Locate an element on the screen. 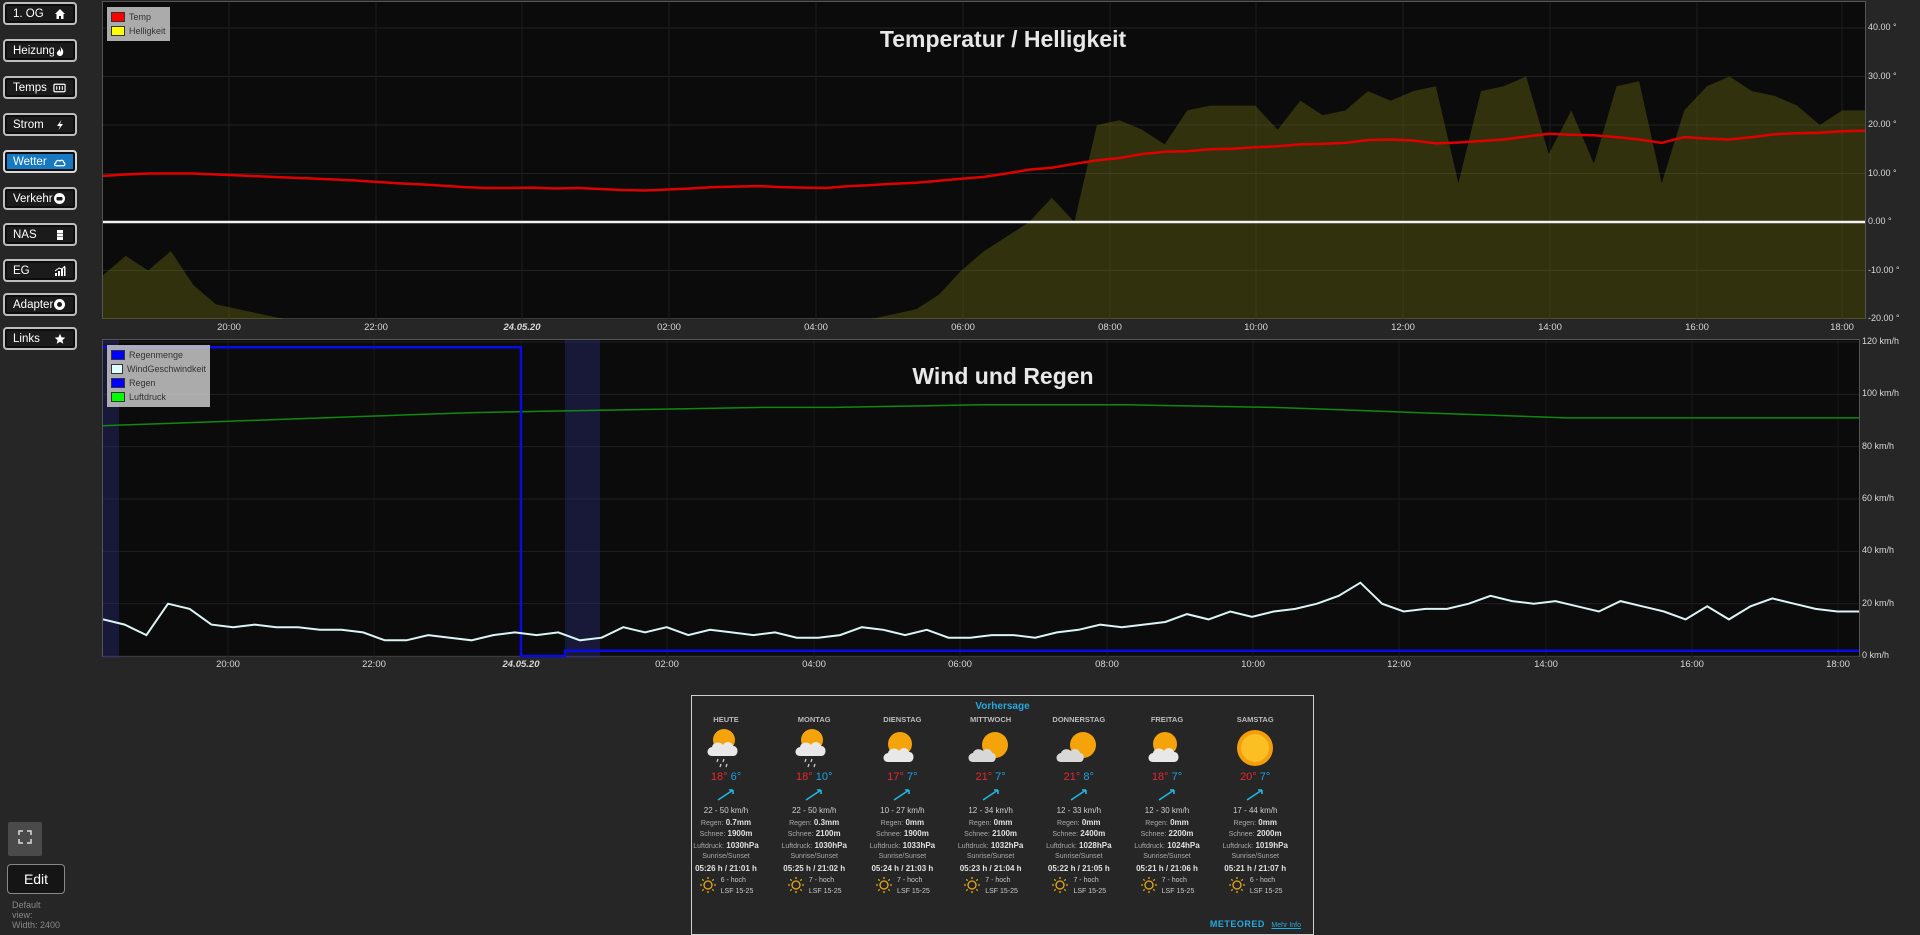 The image size is (1920, 935). forecast-temps: 21° 8° is located at coordinates (1079, 777).